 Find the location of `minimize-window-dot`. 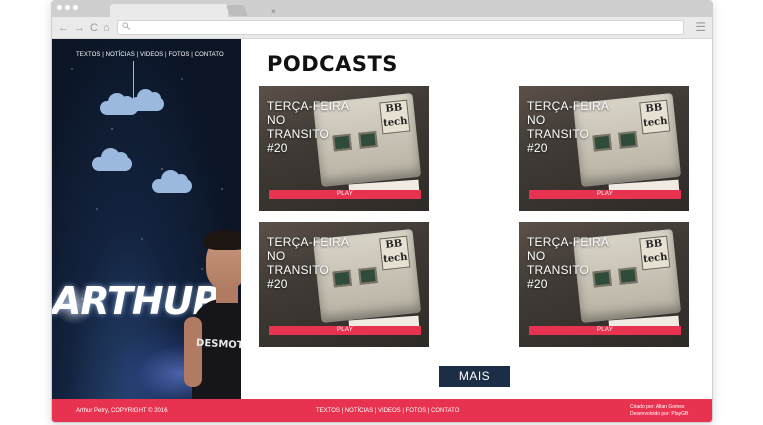

minimize-window-dot is located at coordinates (67, 7).